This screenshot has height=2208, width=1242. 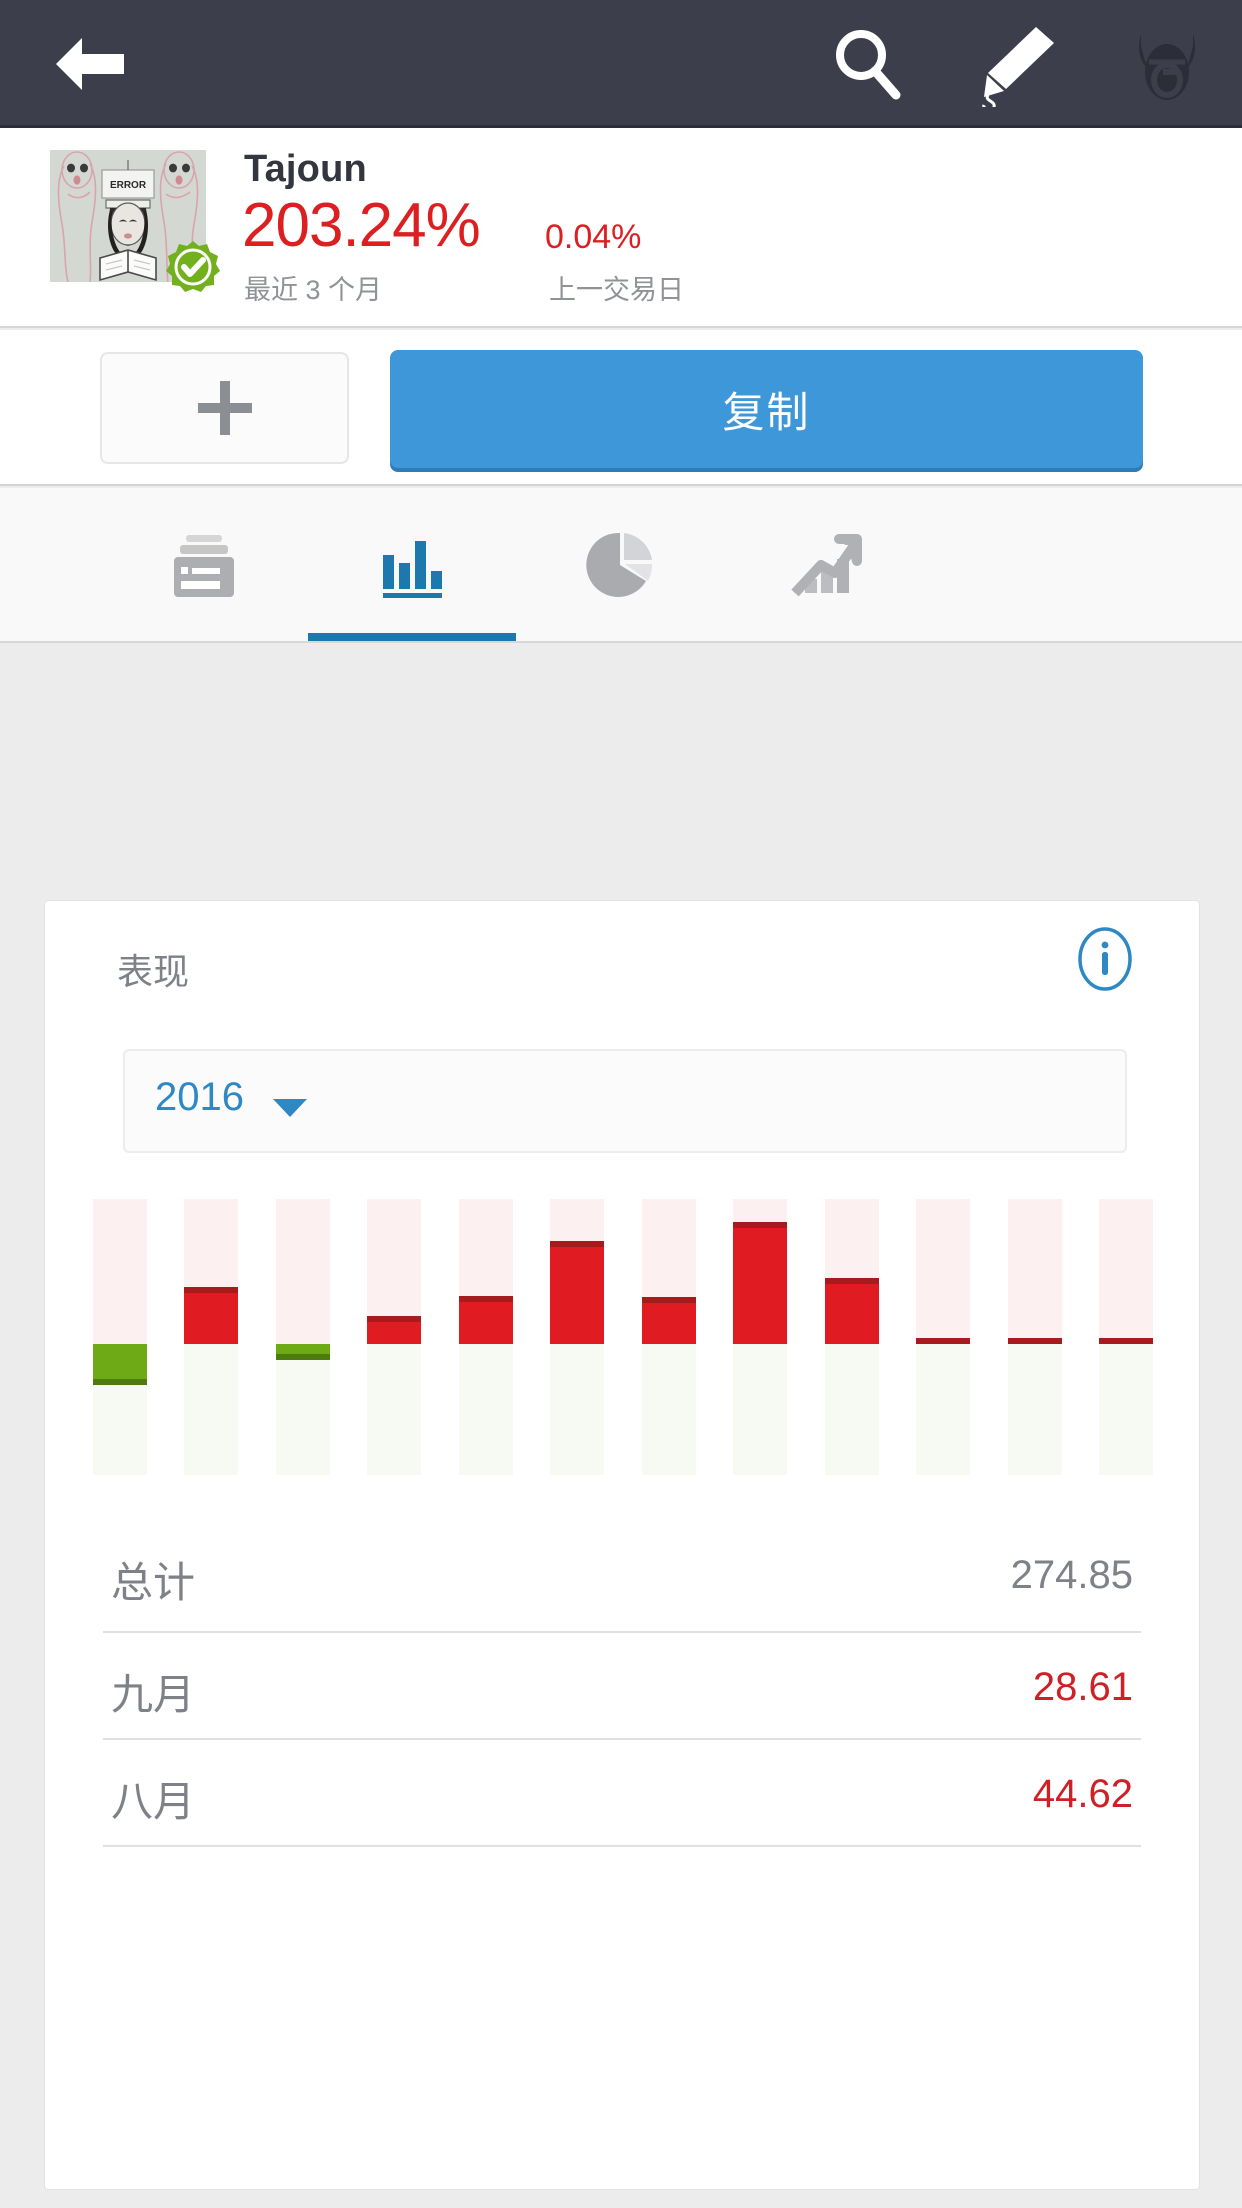 What do you see at coordinates (621, 64) in the screenshot?
I see `top-app-bar` at bounding box center [621, 64].